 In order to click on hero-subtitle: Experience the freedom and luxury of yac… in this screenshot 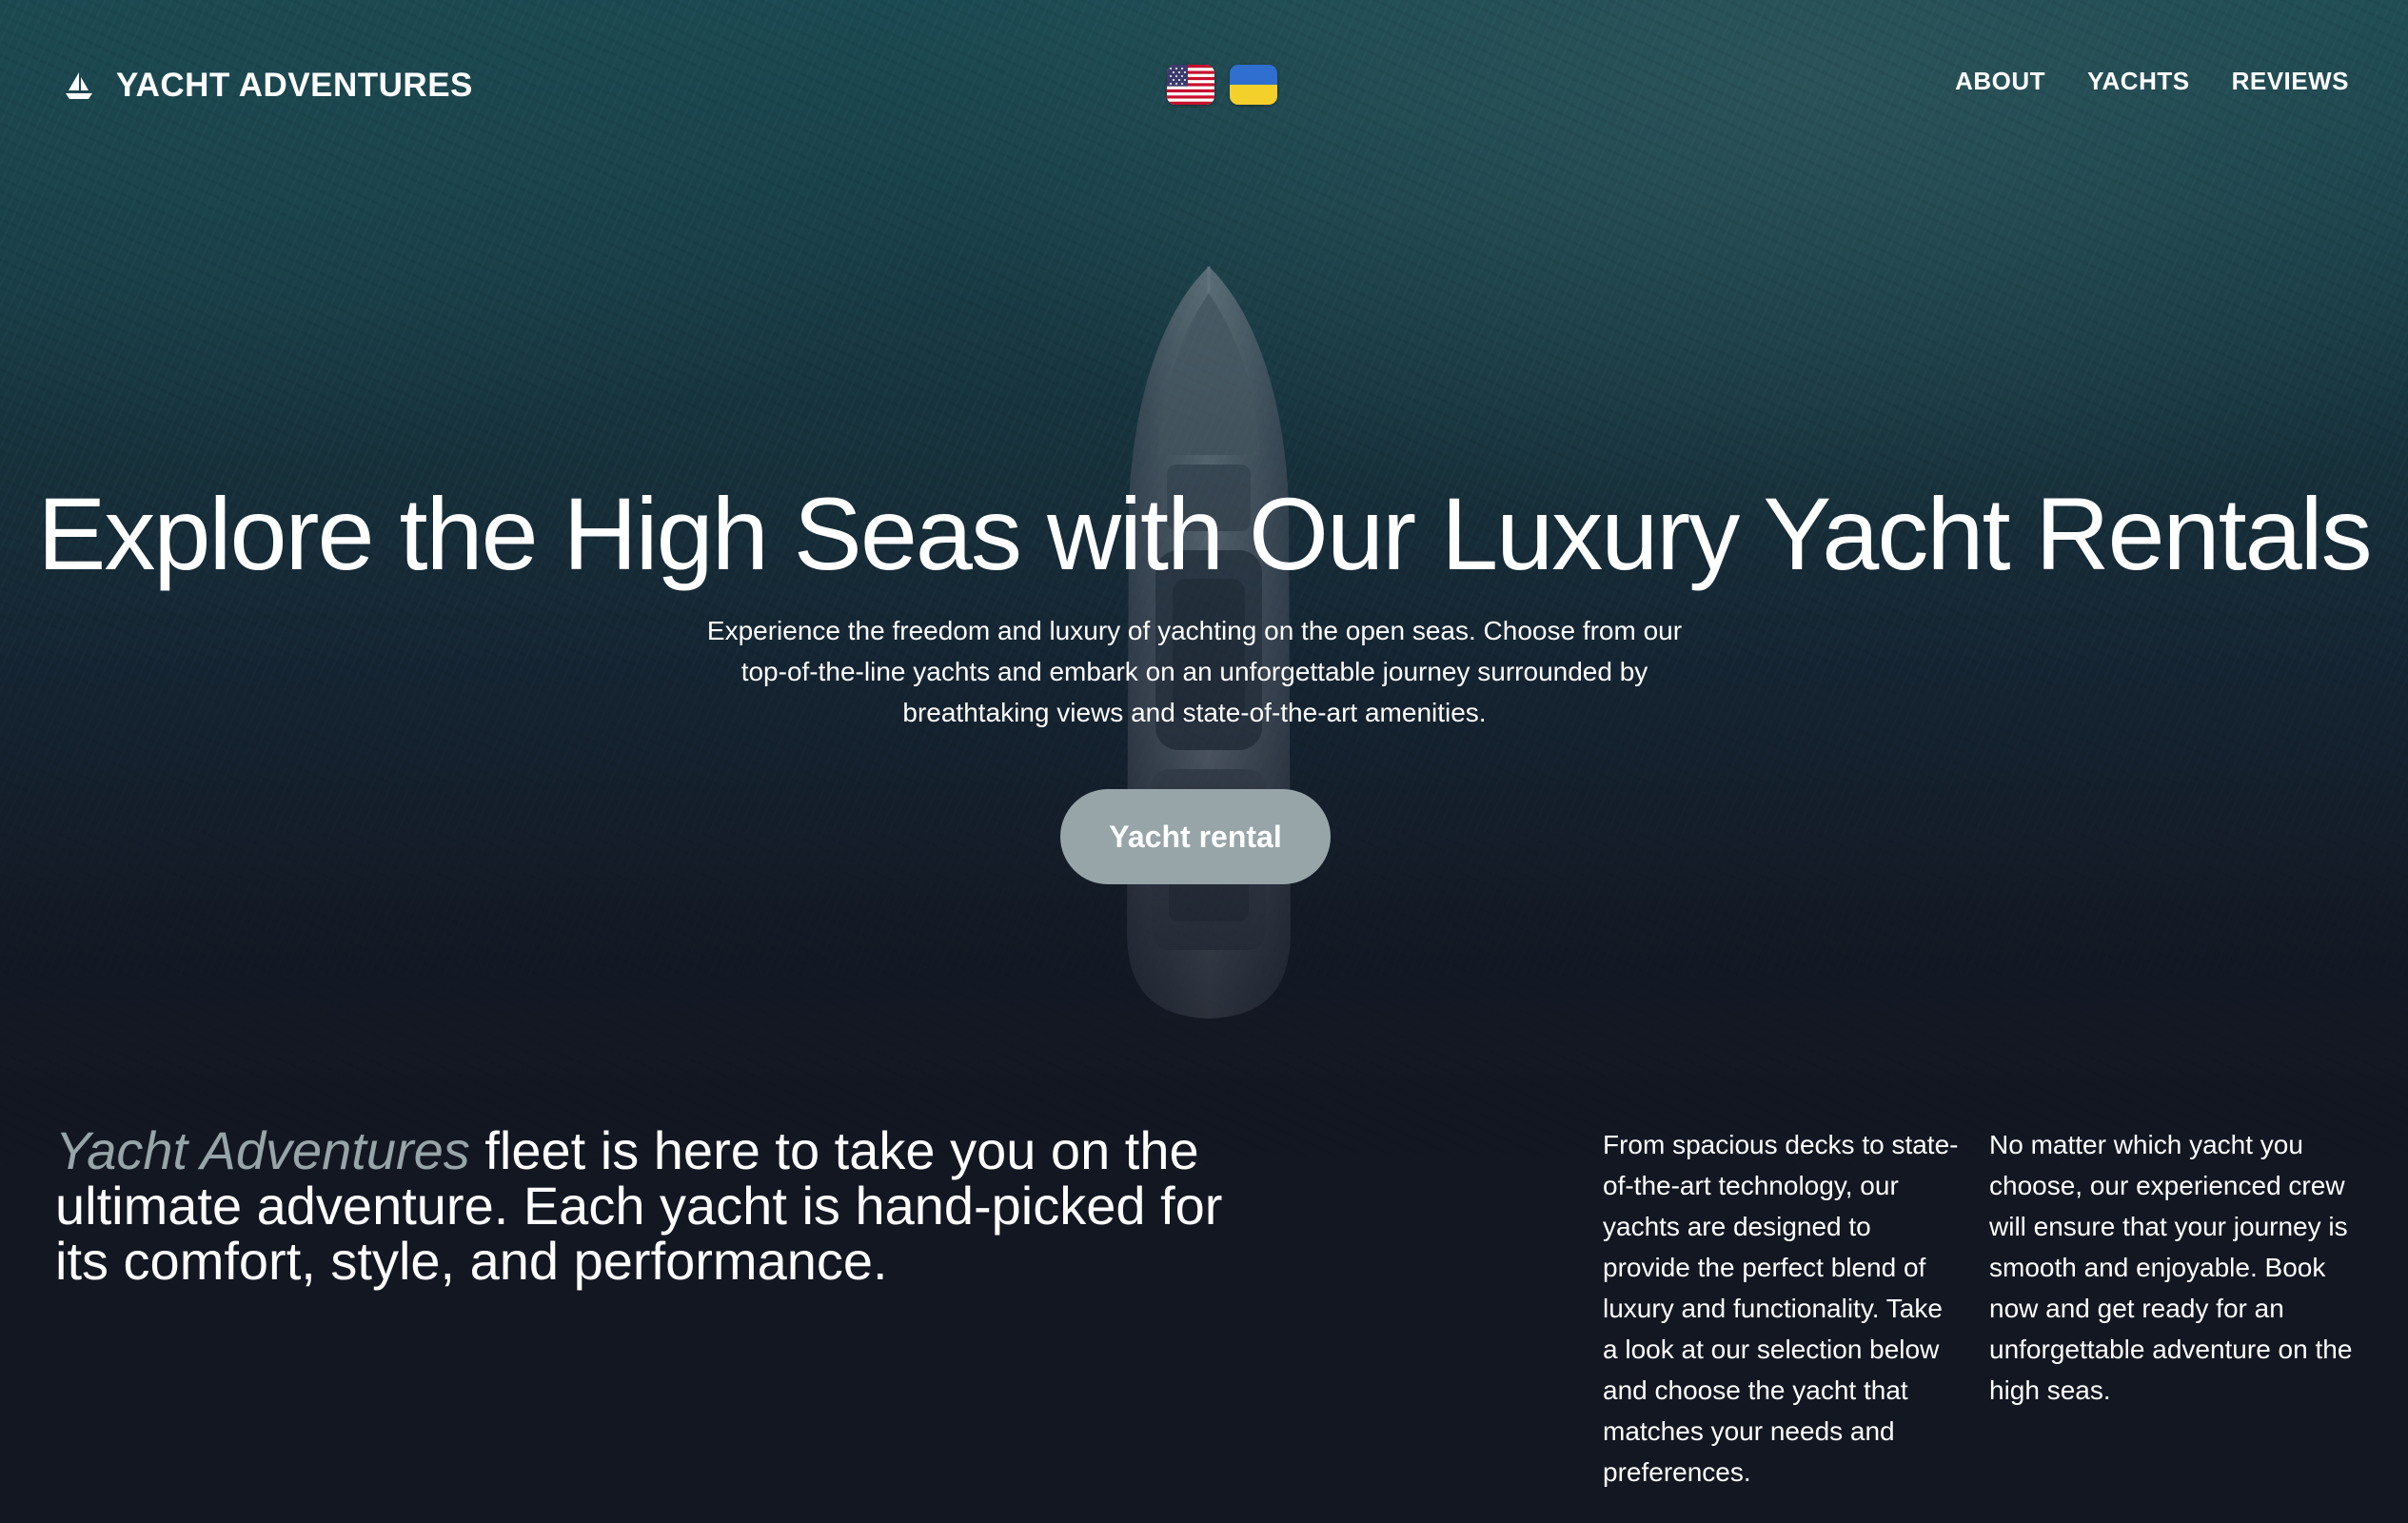, I will do `click(1194, 671)`.